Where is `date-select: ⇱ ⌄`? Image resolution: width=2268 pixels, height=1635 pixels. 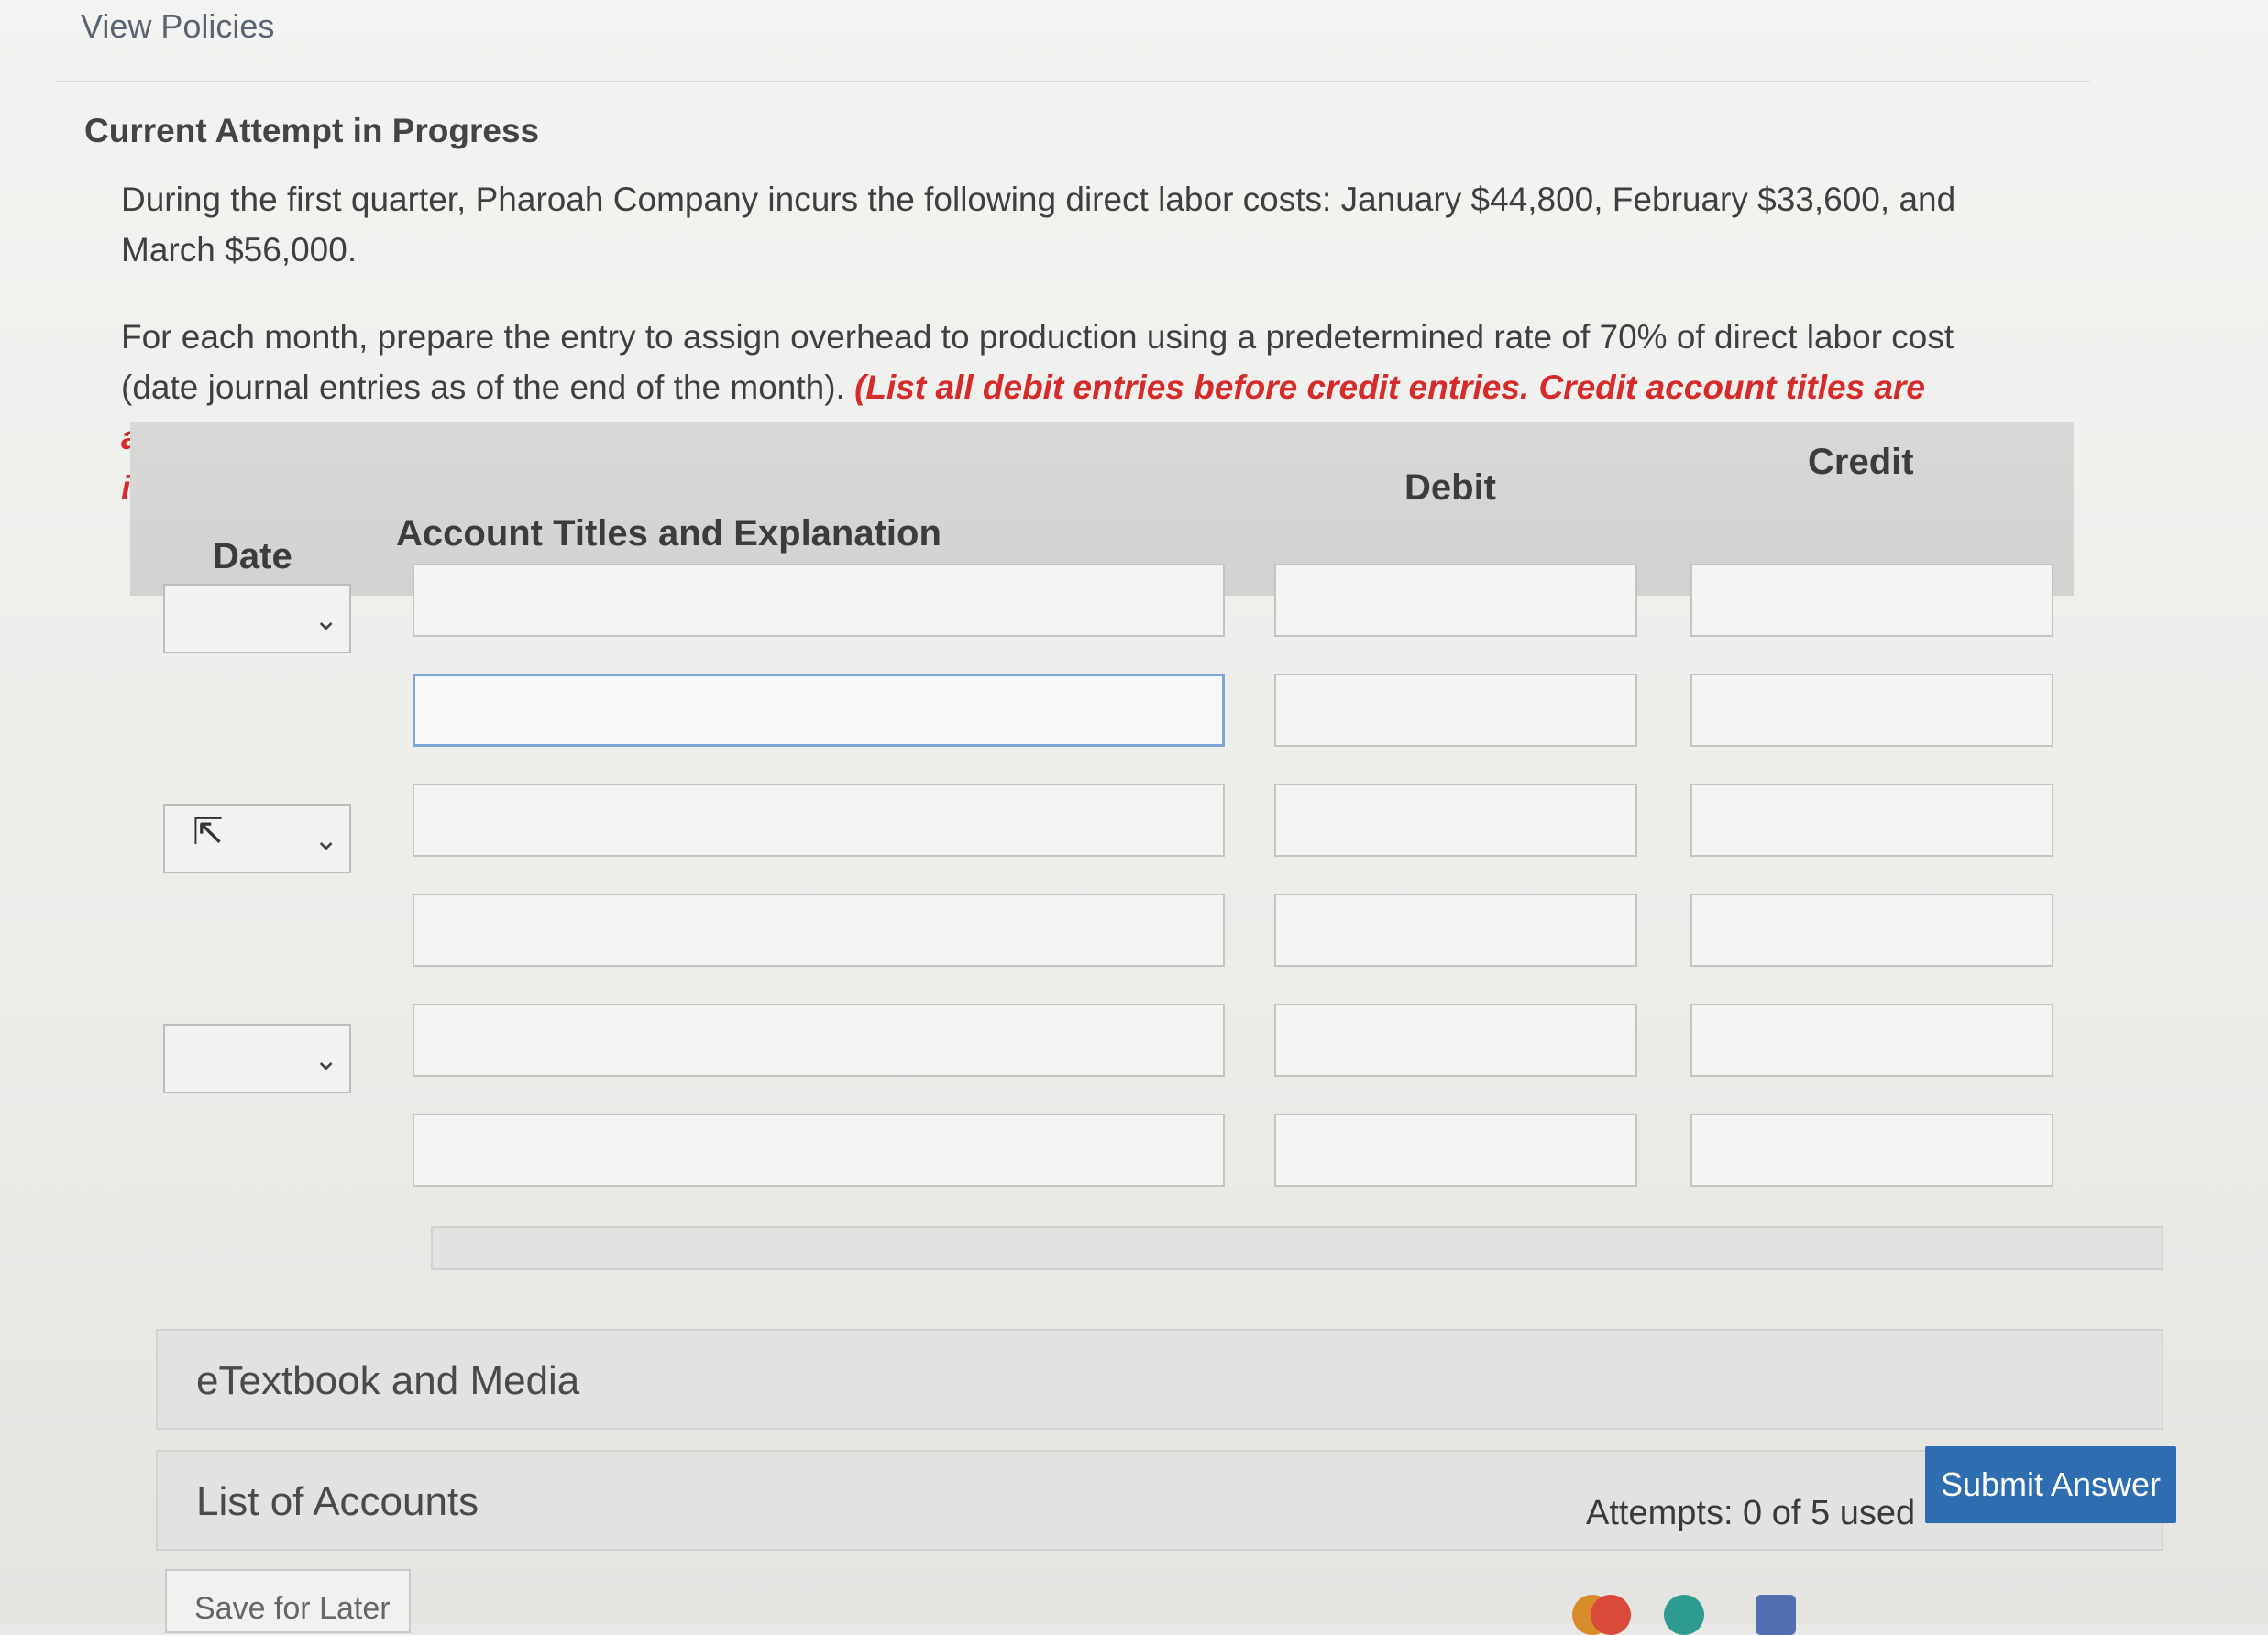
date-select: ⇱ ⌄ is located at coordinates (257, 838).